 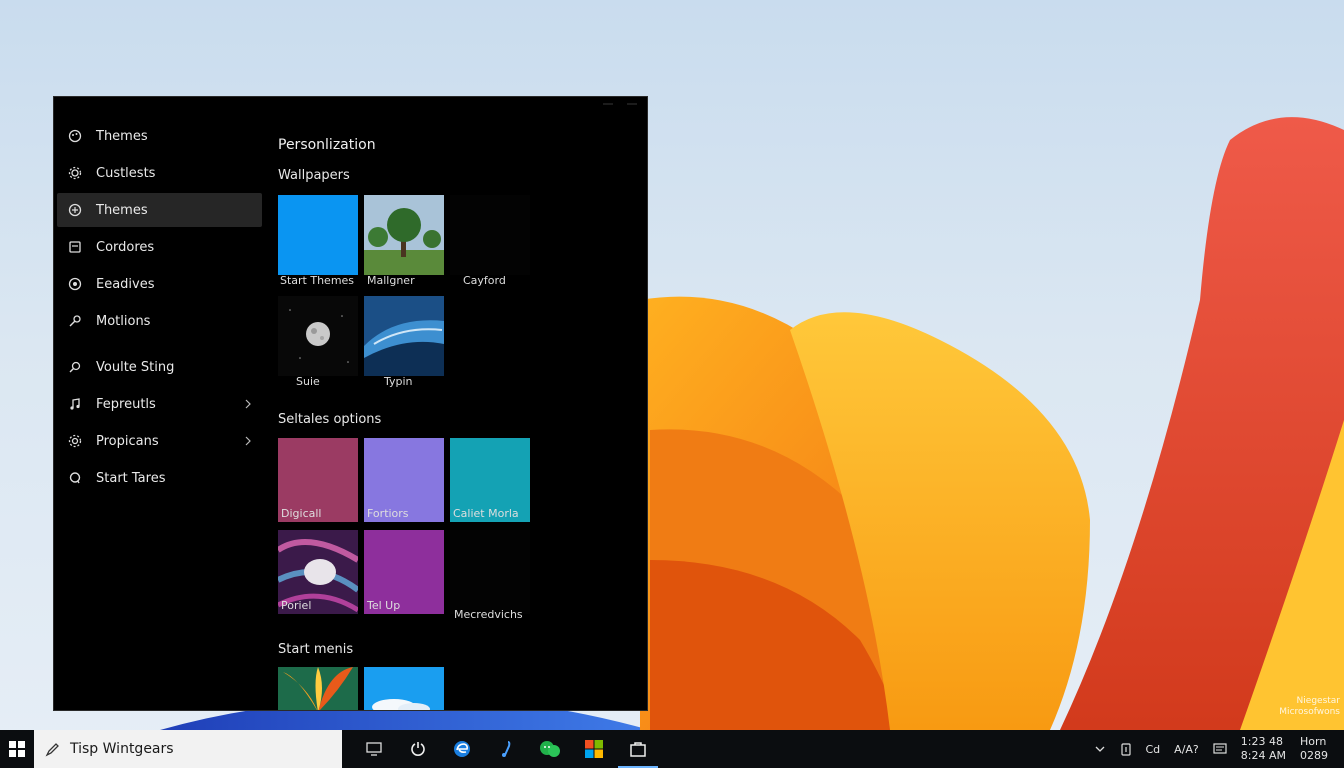 I want to click on circle-icon, so click(x=75, y=284).